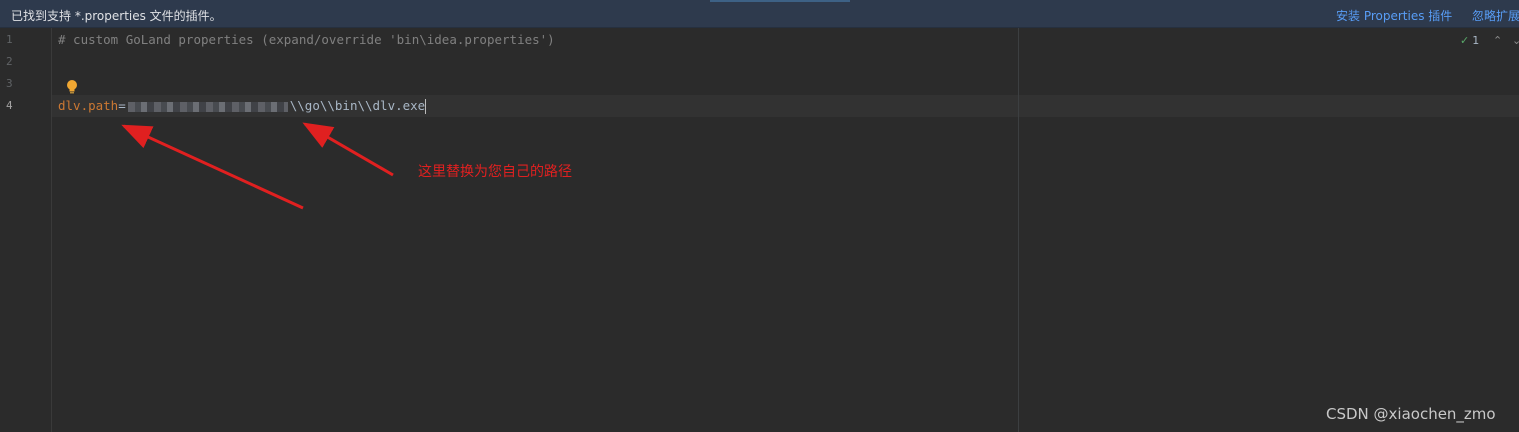  I want to click on annotation-text: 这里替换为您自己的路径, so click(495, 172).